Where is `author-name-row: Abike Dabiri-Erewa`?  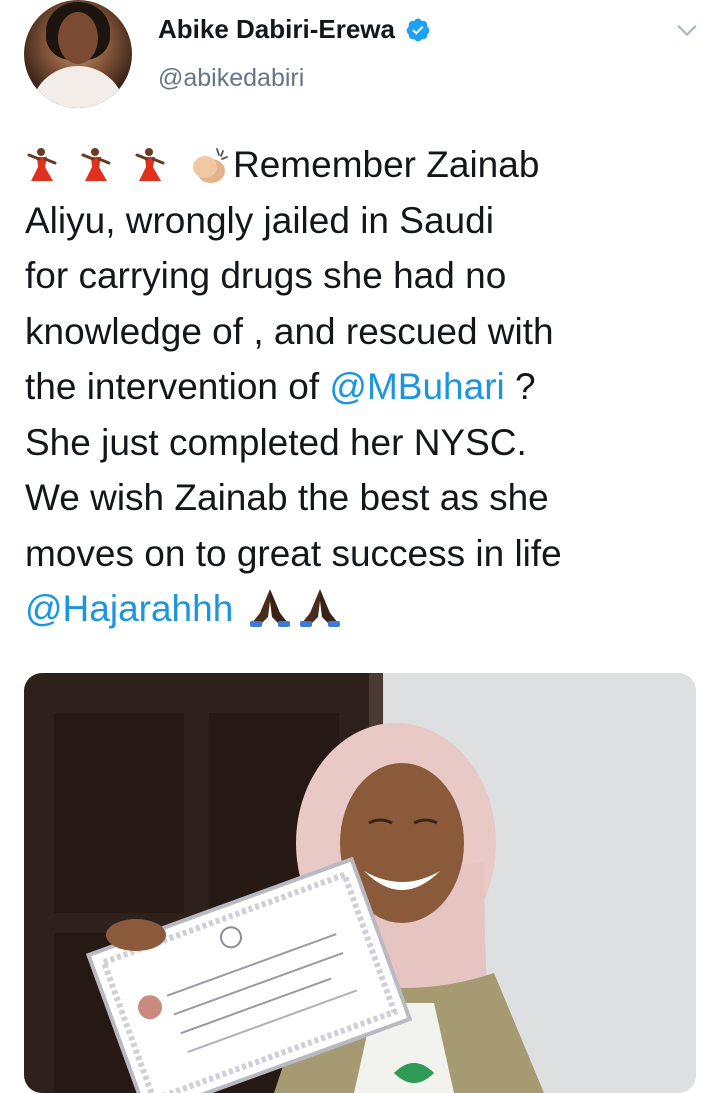
author-name-row: Abike Dabiri-Erewa is located at coordinates (294, 29).